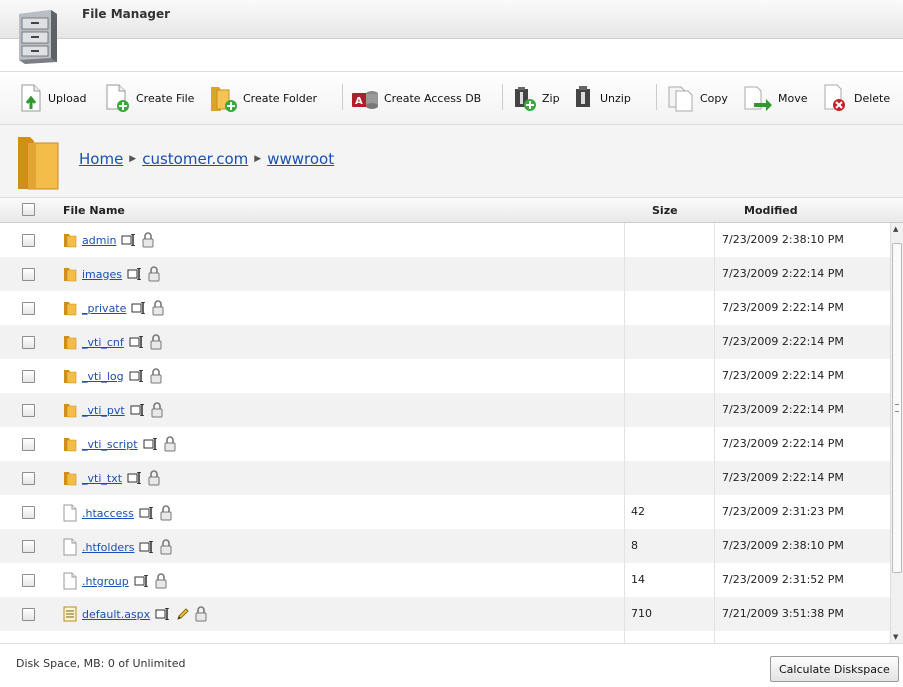 This screenshot has height=687, width=903. Describe the element at coordinates (103, 342) in the screenshot. I see `file-name-link: _vti_cnf` at that location.